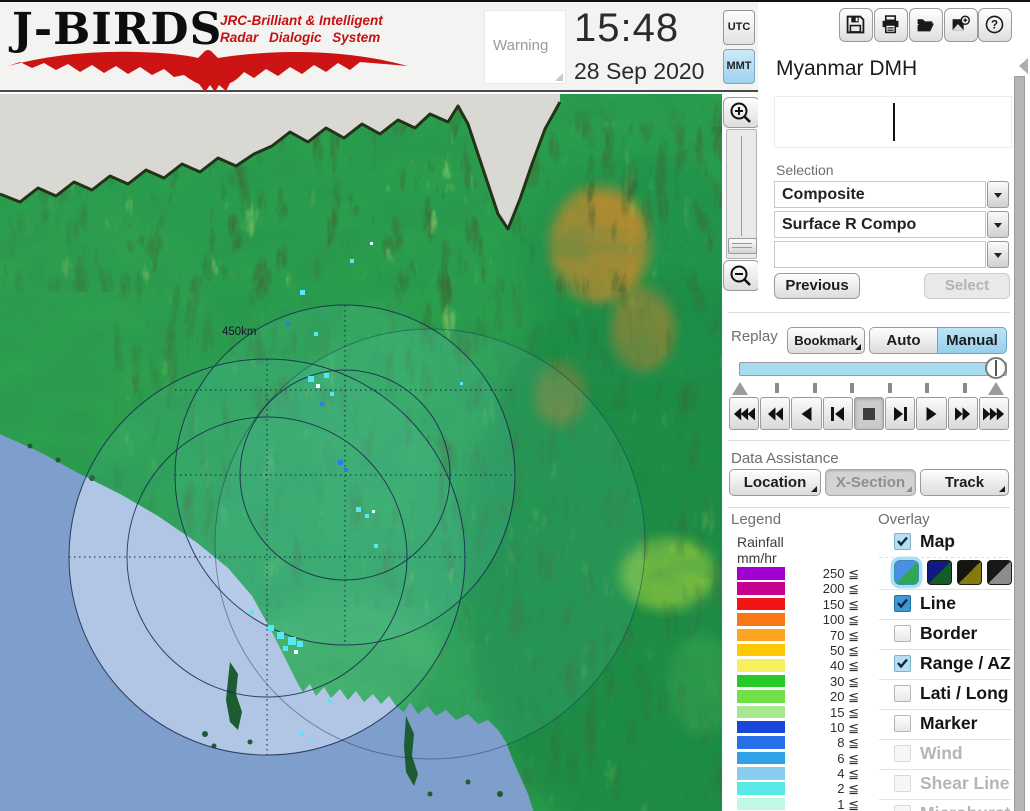  I want to click on overlay-row: Wind, so click(945, 754).